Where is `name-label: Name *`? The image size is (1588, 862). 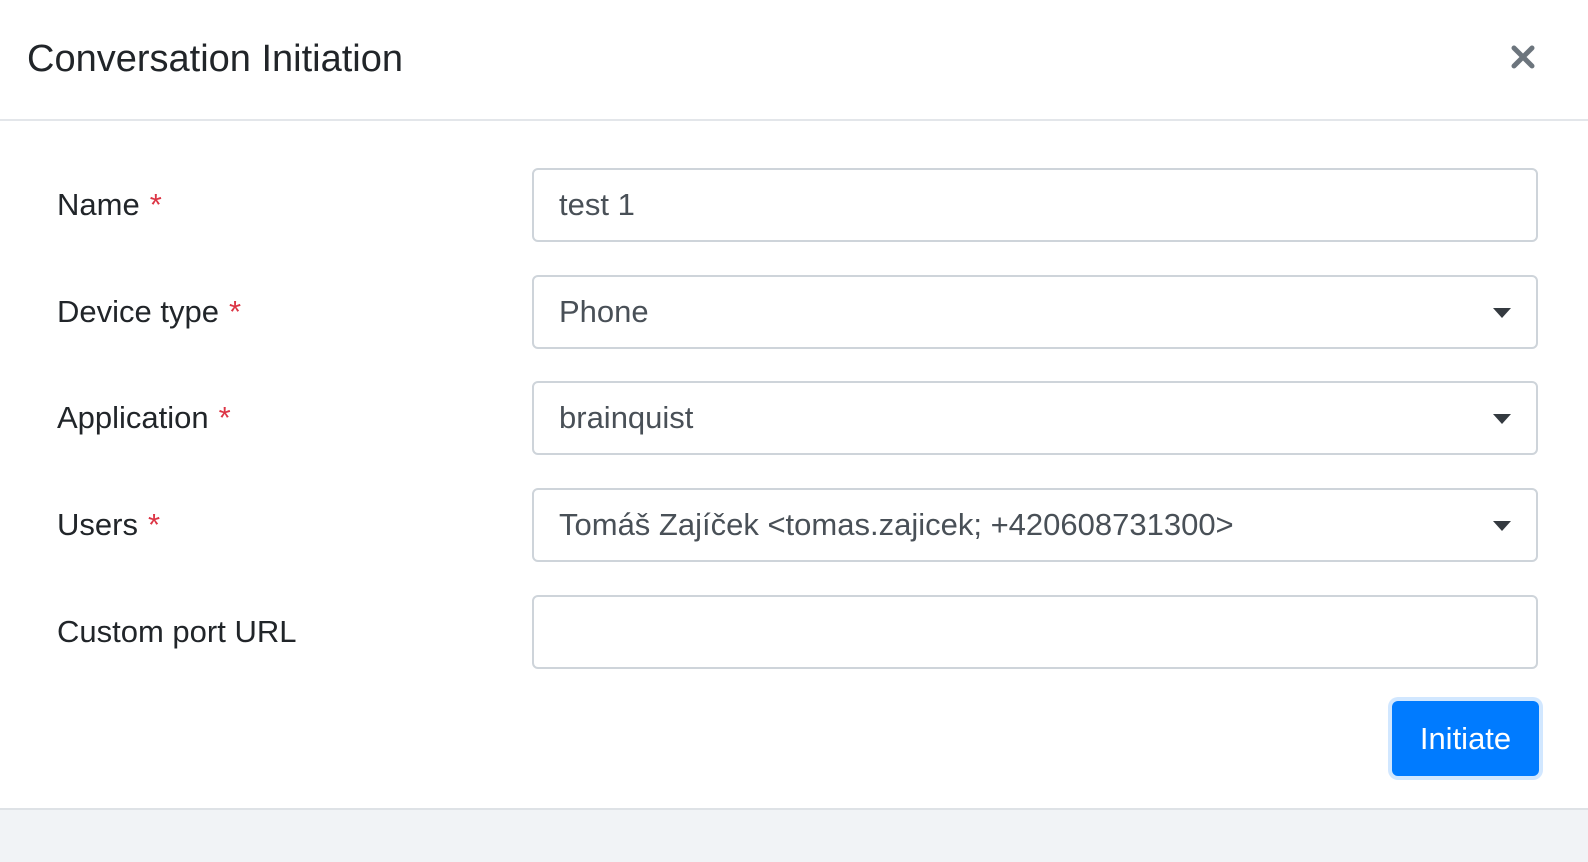
name-label: Name * is located at coordinates (109, 205).